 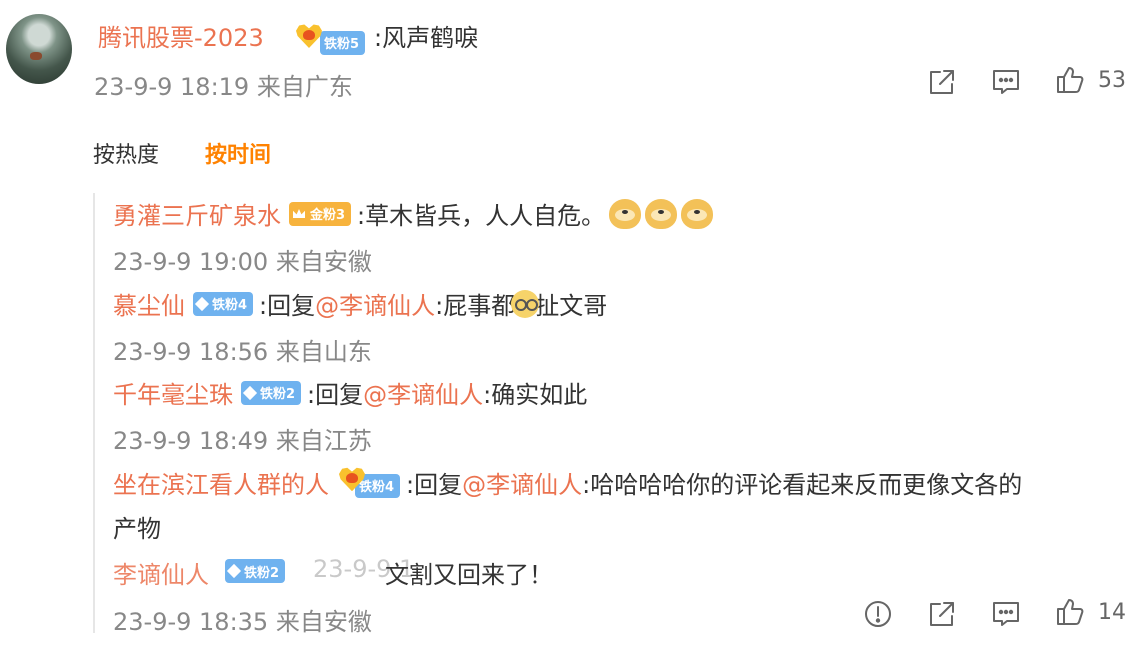 I want to click on tab-sort-by-hot: 按热度, so click(x=126, y=153).